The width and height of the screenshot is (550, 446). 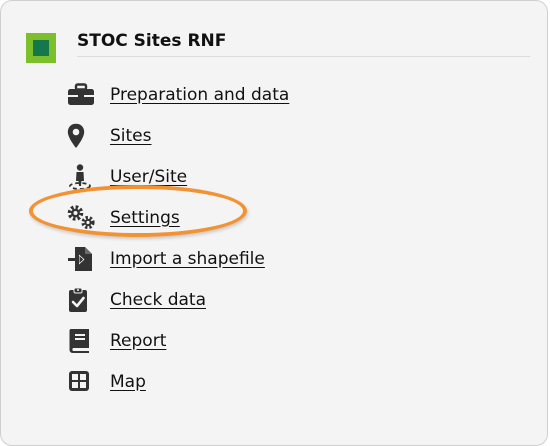 I want to click on menu-item-sites: Sites, so click(x=297, y=135).